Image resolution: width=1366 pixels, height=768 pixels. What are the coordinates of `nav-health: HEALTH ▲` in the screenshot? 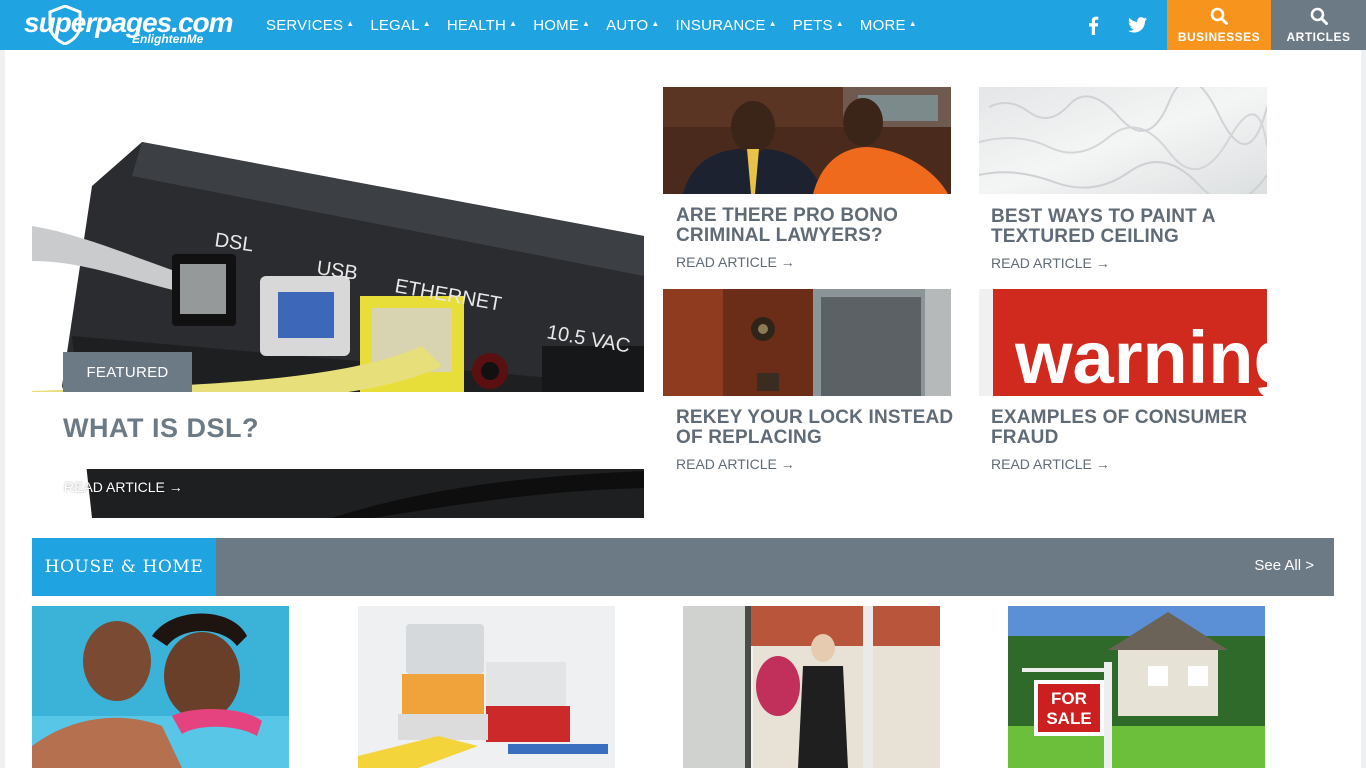 It's located at (482, 25).